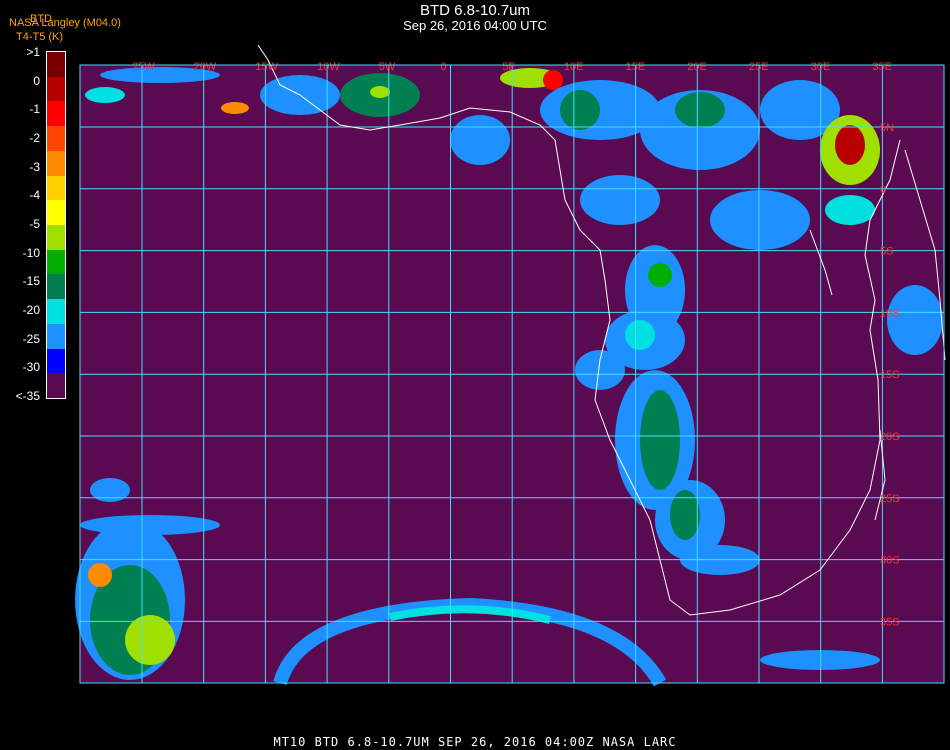  What do you see at coordinates (266, 67) in the screenshot?
I see `lon-label: 15W` at bounding box center [266, 67].